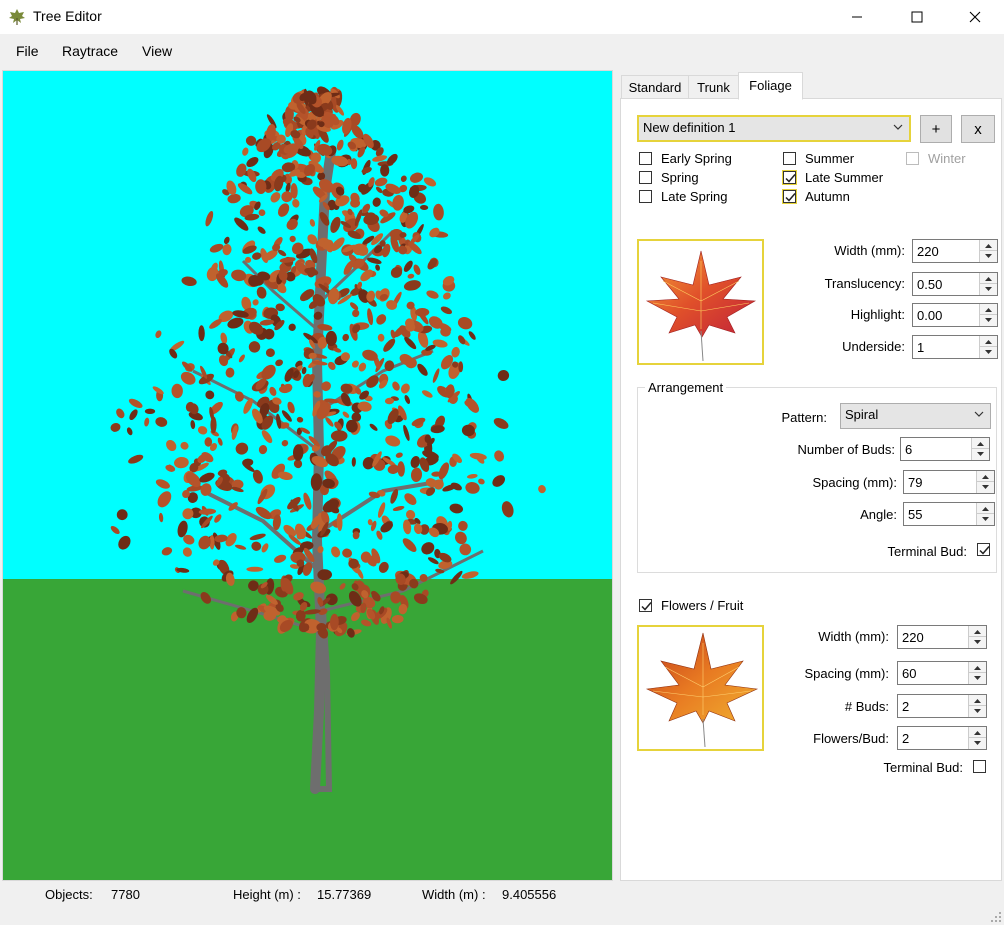  What do you see at coordinates (529, 894) in the screenshot?
I see `width-value: 9.405556` at bounding box center [529, 894].